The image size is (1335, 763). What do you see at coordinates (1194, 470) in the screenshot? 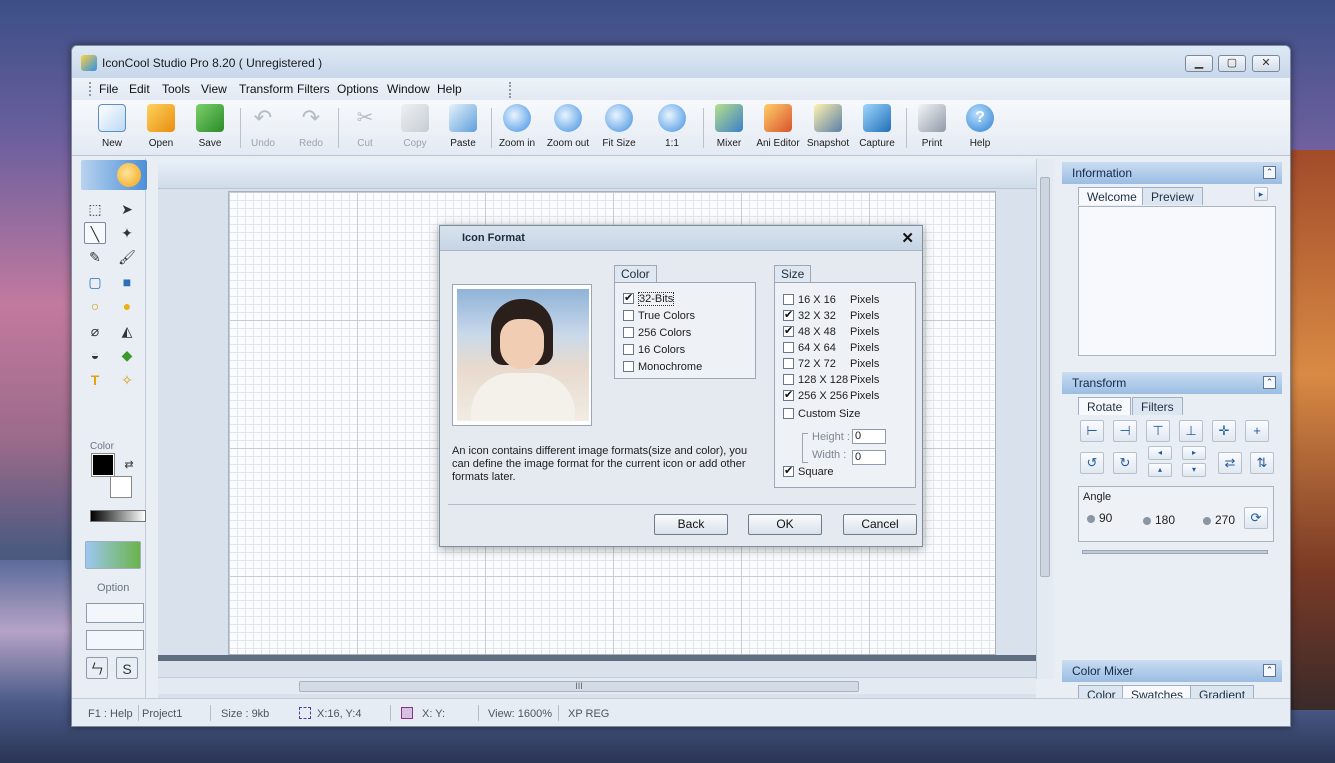
I see `move-down-icon: ▾` at bounding box center [1194, 470].